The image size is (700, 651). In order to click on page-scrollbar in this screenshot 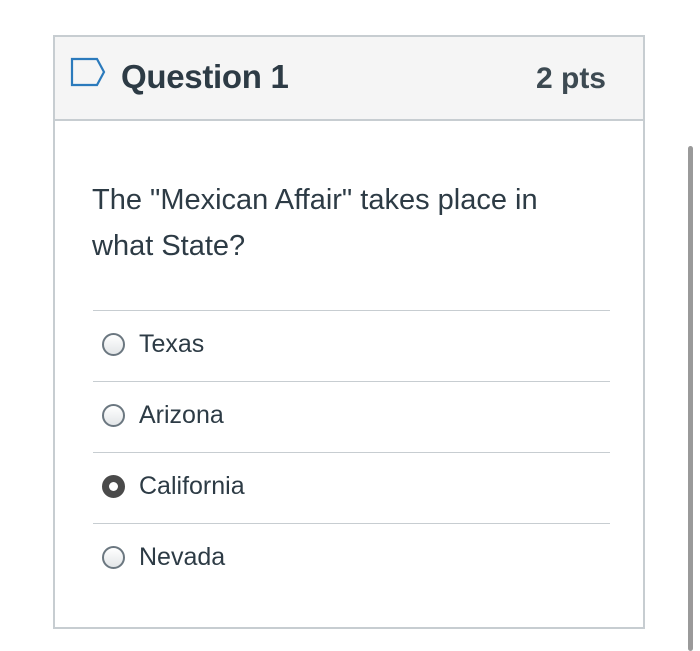, I will do `click(690, 398)`.